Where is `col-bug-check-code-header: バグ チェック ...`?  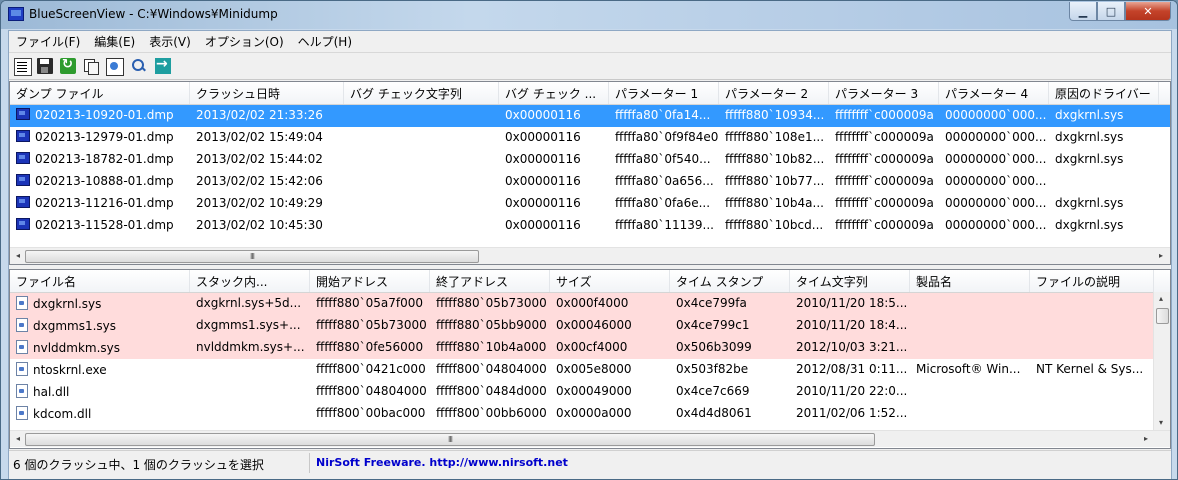 col-bug-check-code-header: バグ チェック ... is located at coordinates (554, 93).